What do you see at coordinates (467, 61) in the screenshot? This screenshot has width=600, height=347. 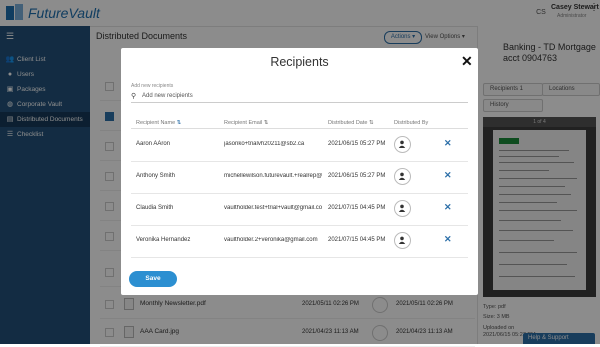 I see `close-icon: ✕` at bounding box center [467, 61].